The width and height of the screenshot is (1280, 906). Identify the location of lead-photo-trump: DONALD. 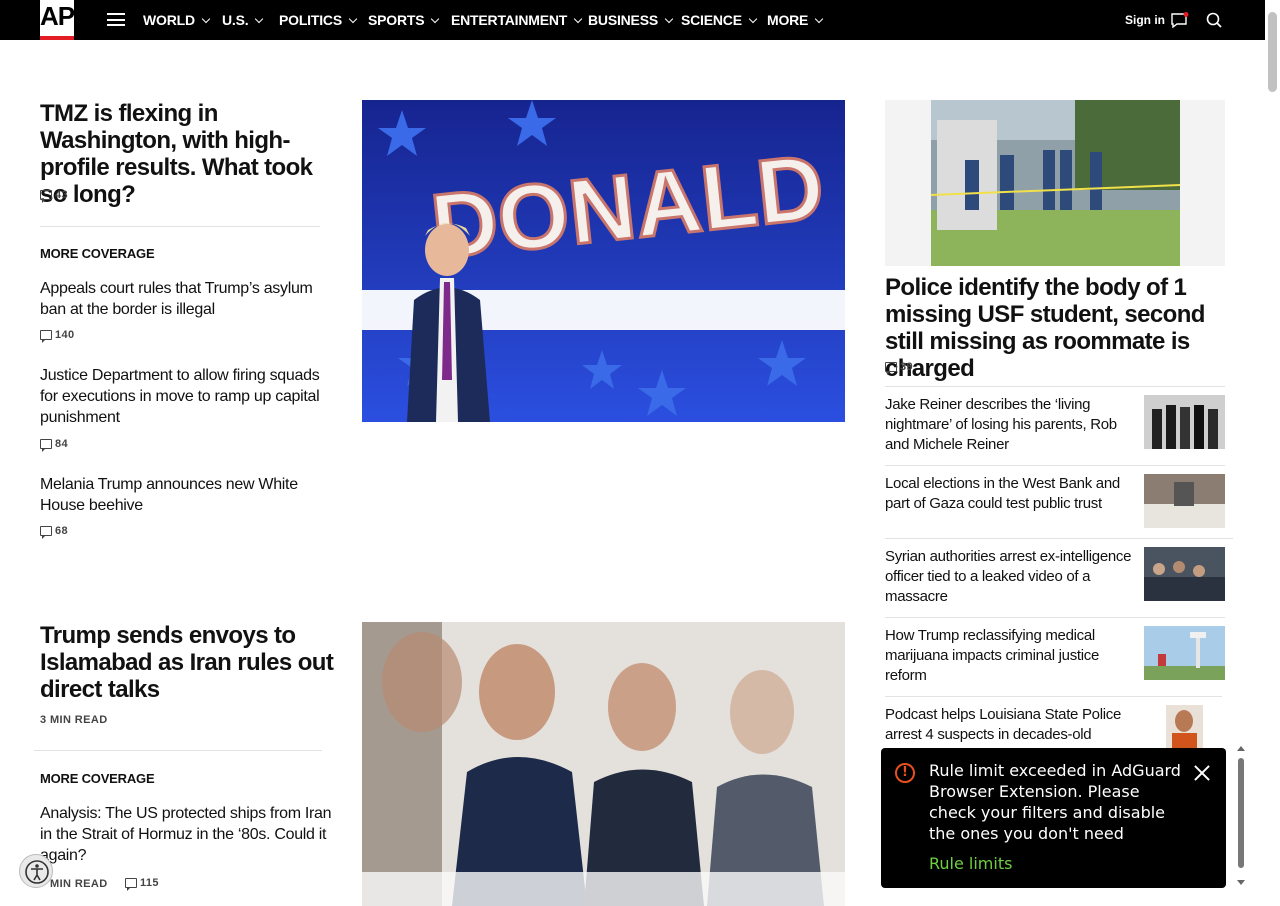
(603, 261).